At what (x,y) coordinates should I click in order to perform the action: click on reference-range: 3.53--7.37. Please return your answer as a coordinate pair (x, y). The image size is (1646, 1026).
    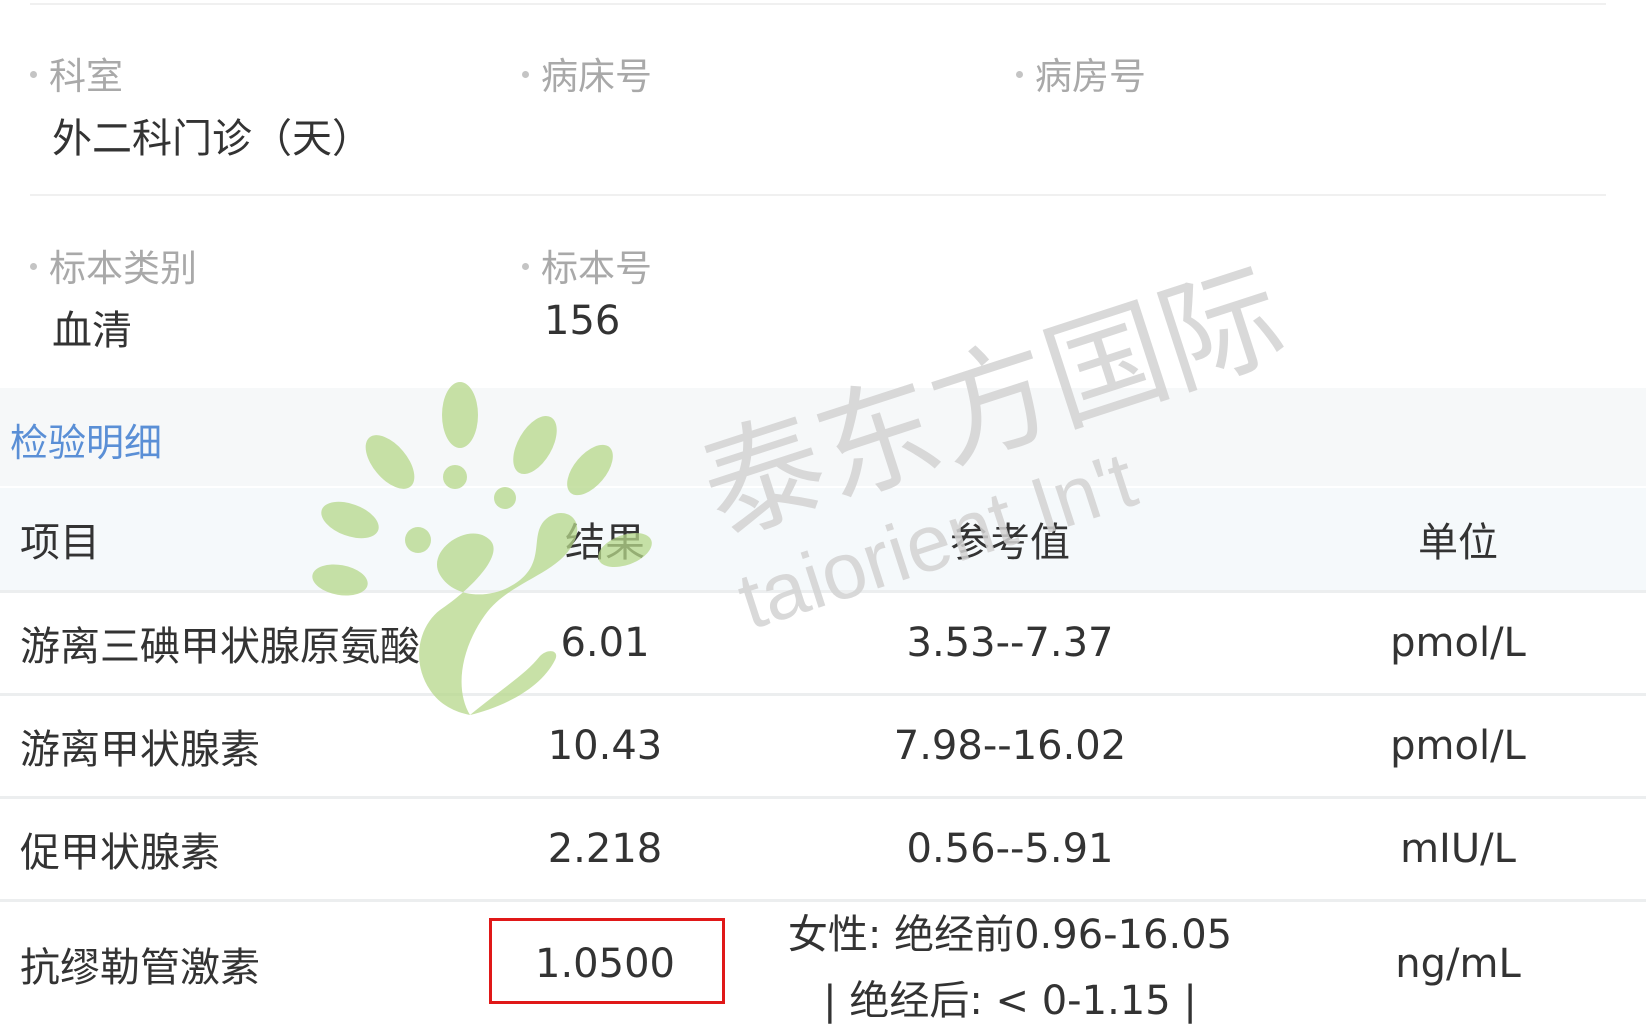
    Looking at the image, I should click on (1010, 643).